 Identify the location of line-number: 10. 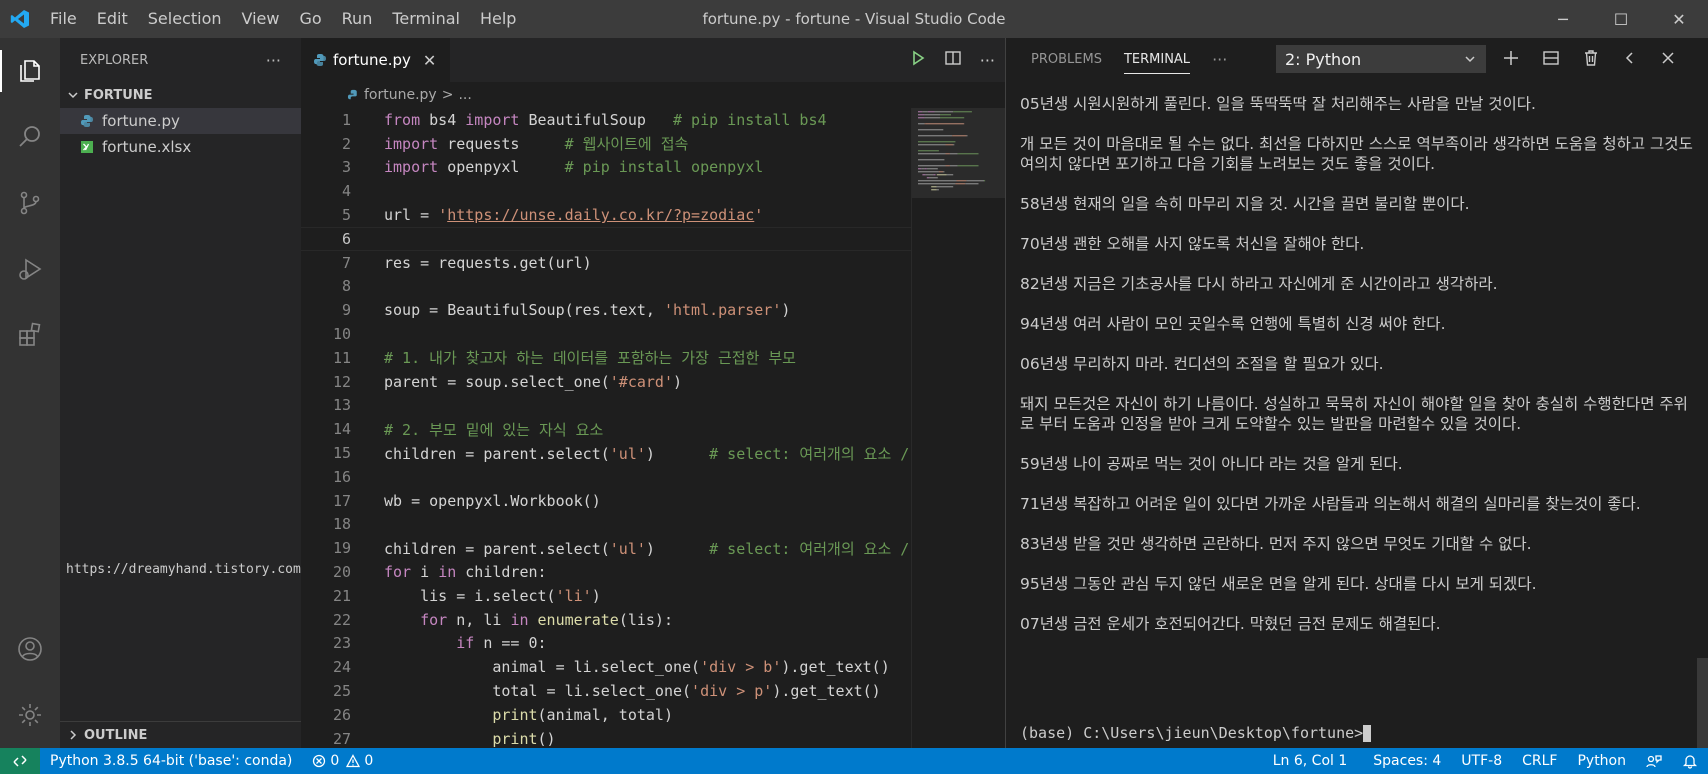
(341, 334).